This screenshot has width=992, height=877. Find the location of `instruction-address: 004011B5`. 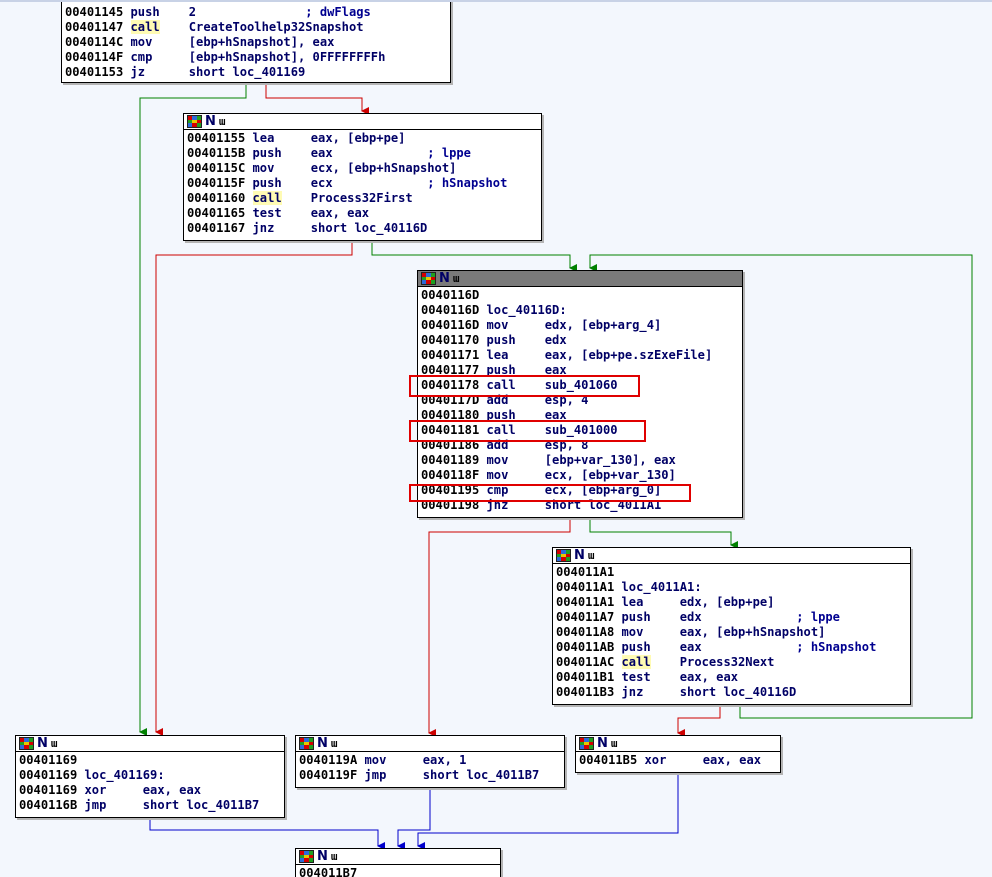

instruction-address: 004011B5 is located at coordinates (608, 760).